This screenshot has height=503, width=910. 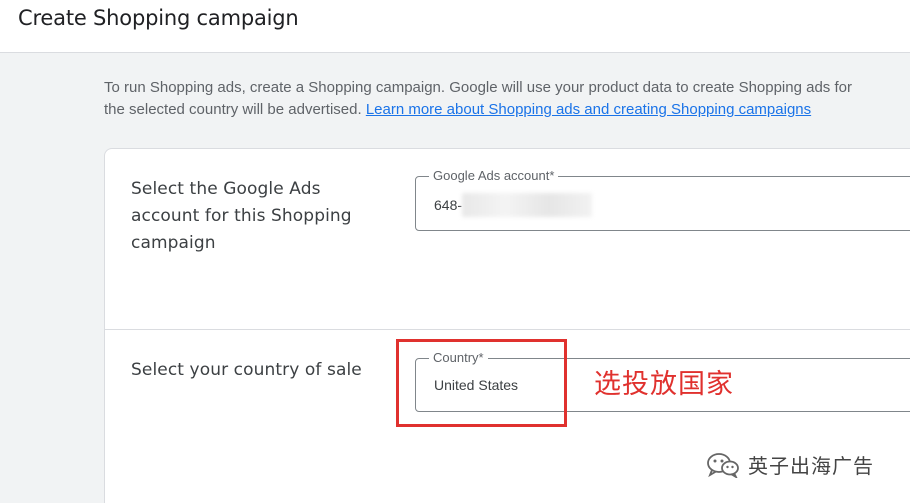 I want to click on annotation-highlight-box, so click(x=481, y=383).